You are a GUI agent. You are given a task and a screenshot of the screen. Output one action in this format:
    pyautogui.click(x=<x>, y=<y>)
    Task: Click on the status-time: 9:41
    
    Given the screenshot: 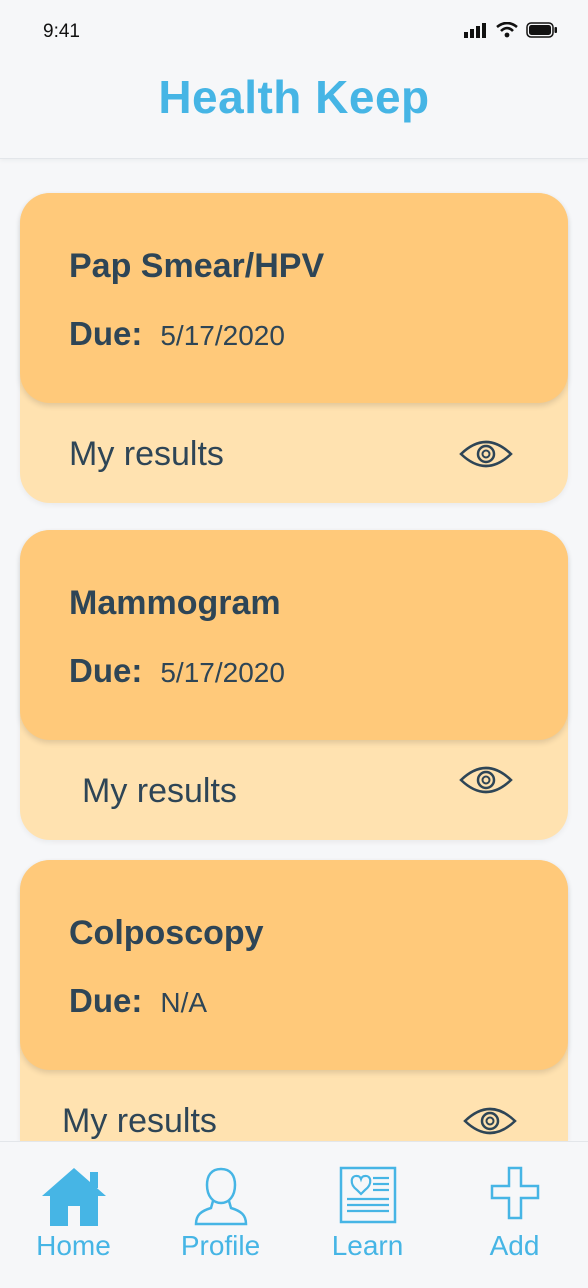 What is the action you would take?
    pyautogui.click(x=61, y=31)
    